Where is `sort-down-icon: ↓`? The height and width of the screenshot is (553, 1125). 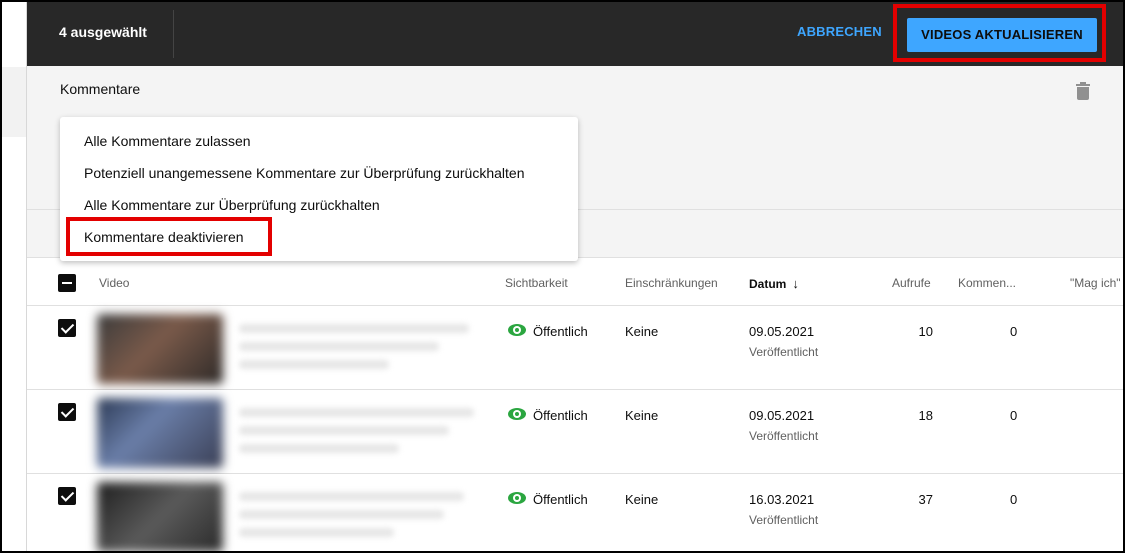
sort-down-icon: ↓ is located at coordinates (795, 283).